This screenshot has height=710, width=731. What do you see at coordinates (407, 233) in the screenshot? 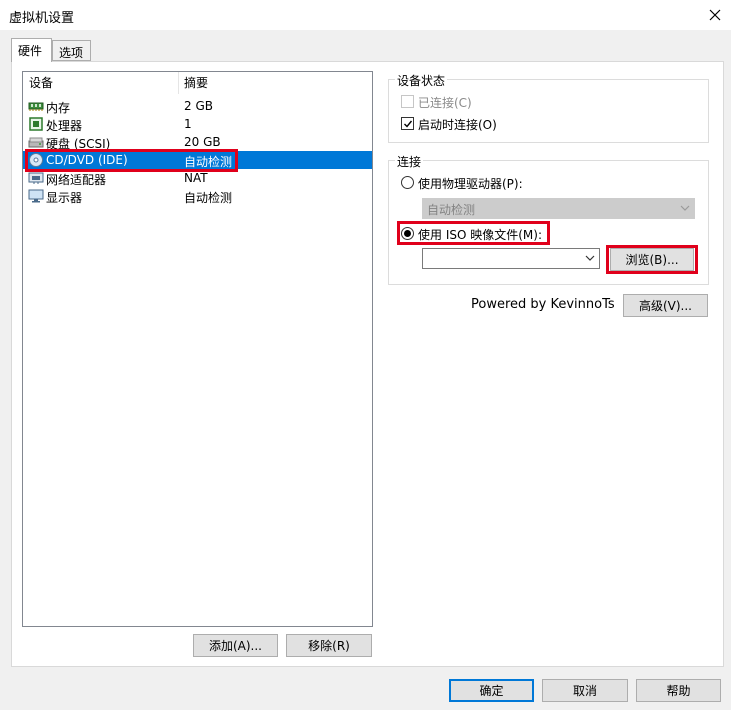
I see `iso-image-radio` at bounding box center [407, 233].